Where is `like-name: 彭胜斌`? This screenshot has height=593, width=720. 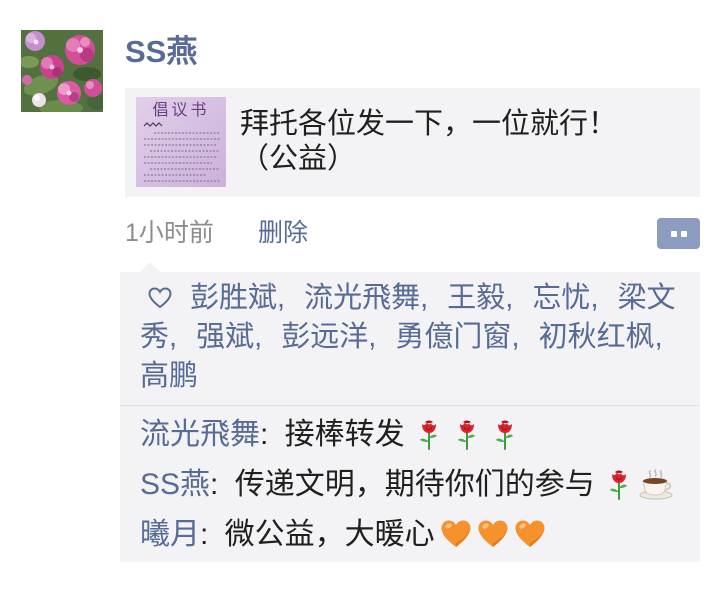
like-name: 彭胜斌 is located at coordinates (233, 298).